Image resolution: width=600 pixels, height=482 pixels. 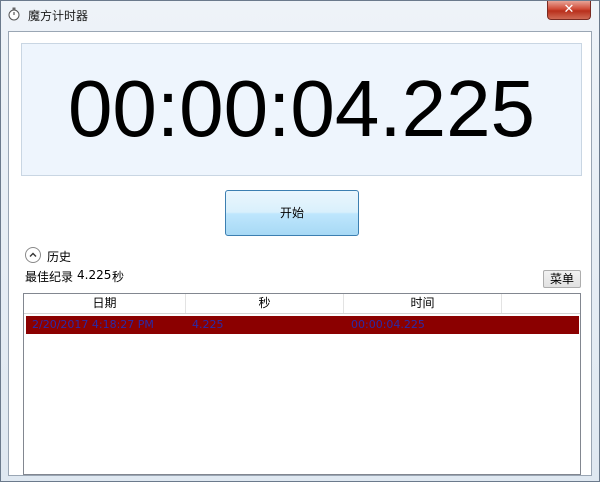 What do you see at coordinates (562, 279) in the screenshot?
I see `menu-button: 菜单` at bounding box center [562, 279].